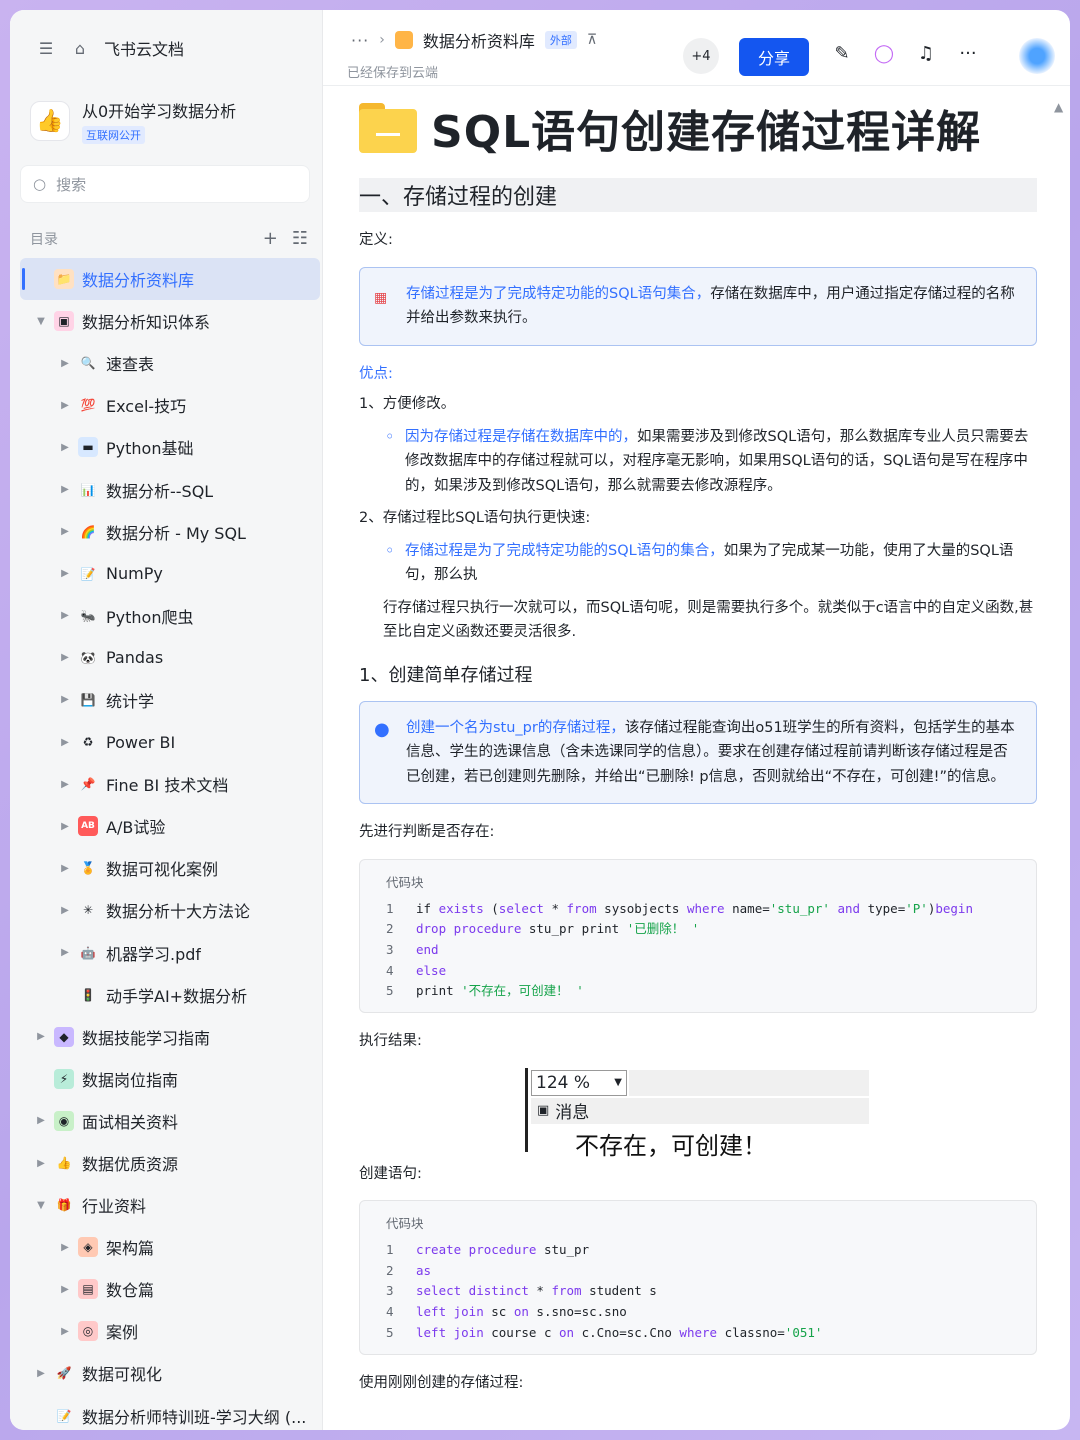  I want to click on tree-item: ▶ ♻ Power BI, so click(170, 742).